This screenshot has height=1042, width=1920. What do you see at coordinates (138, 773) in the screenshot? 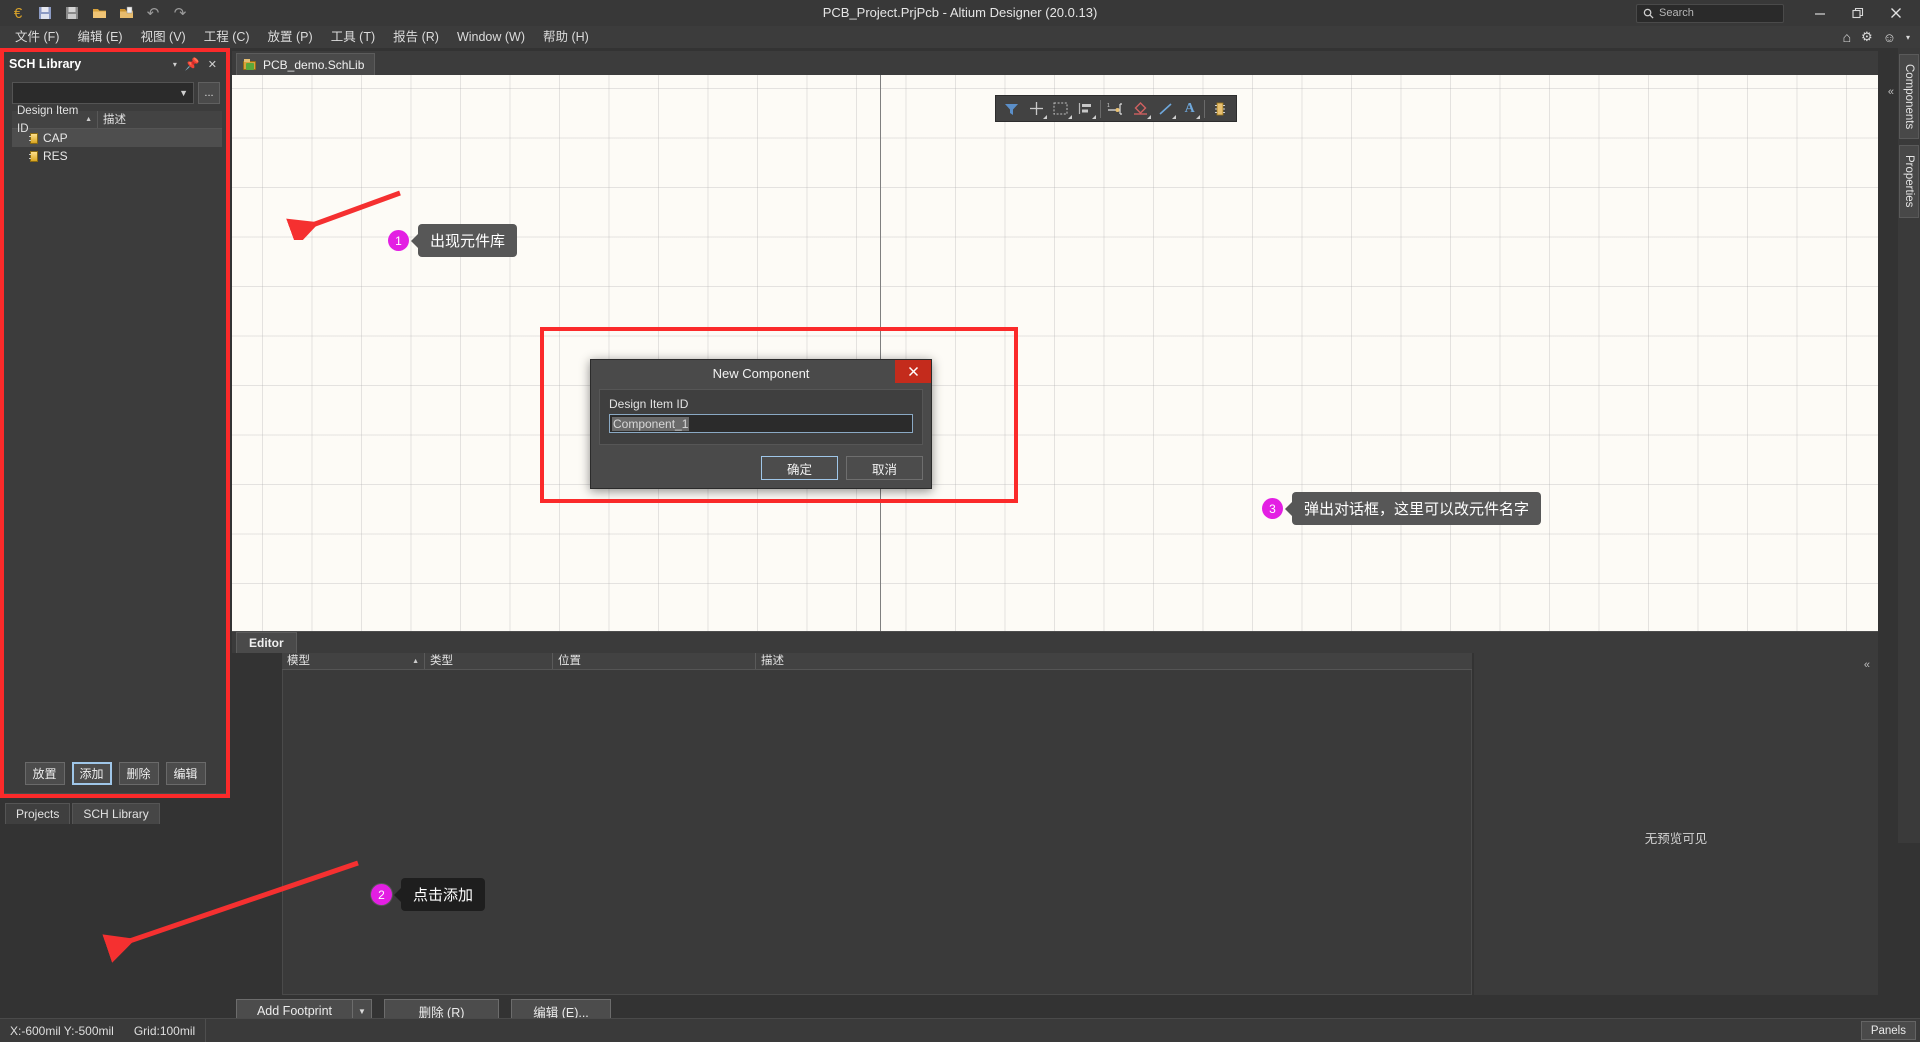
I see `delete-button: 删除` at bounding box center [138, 773].